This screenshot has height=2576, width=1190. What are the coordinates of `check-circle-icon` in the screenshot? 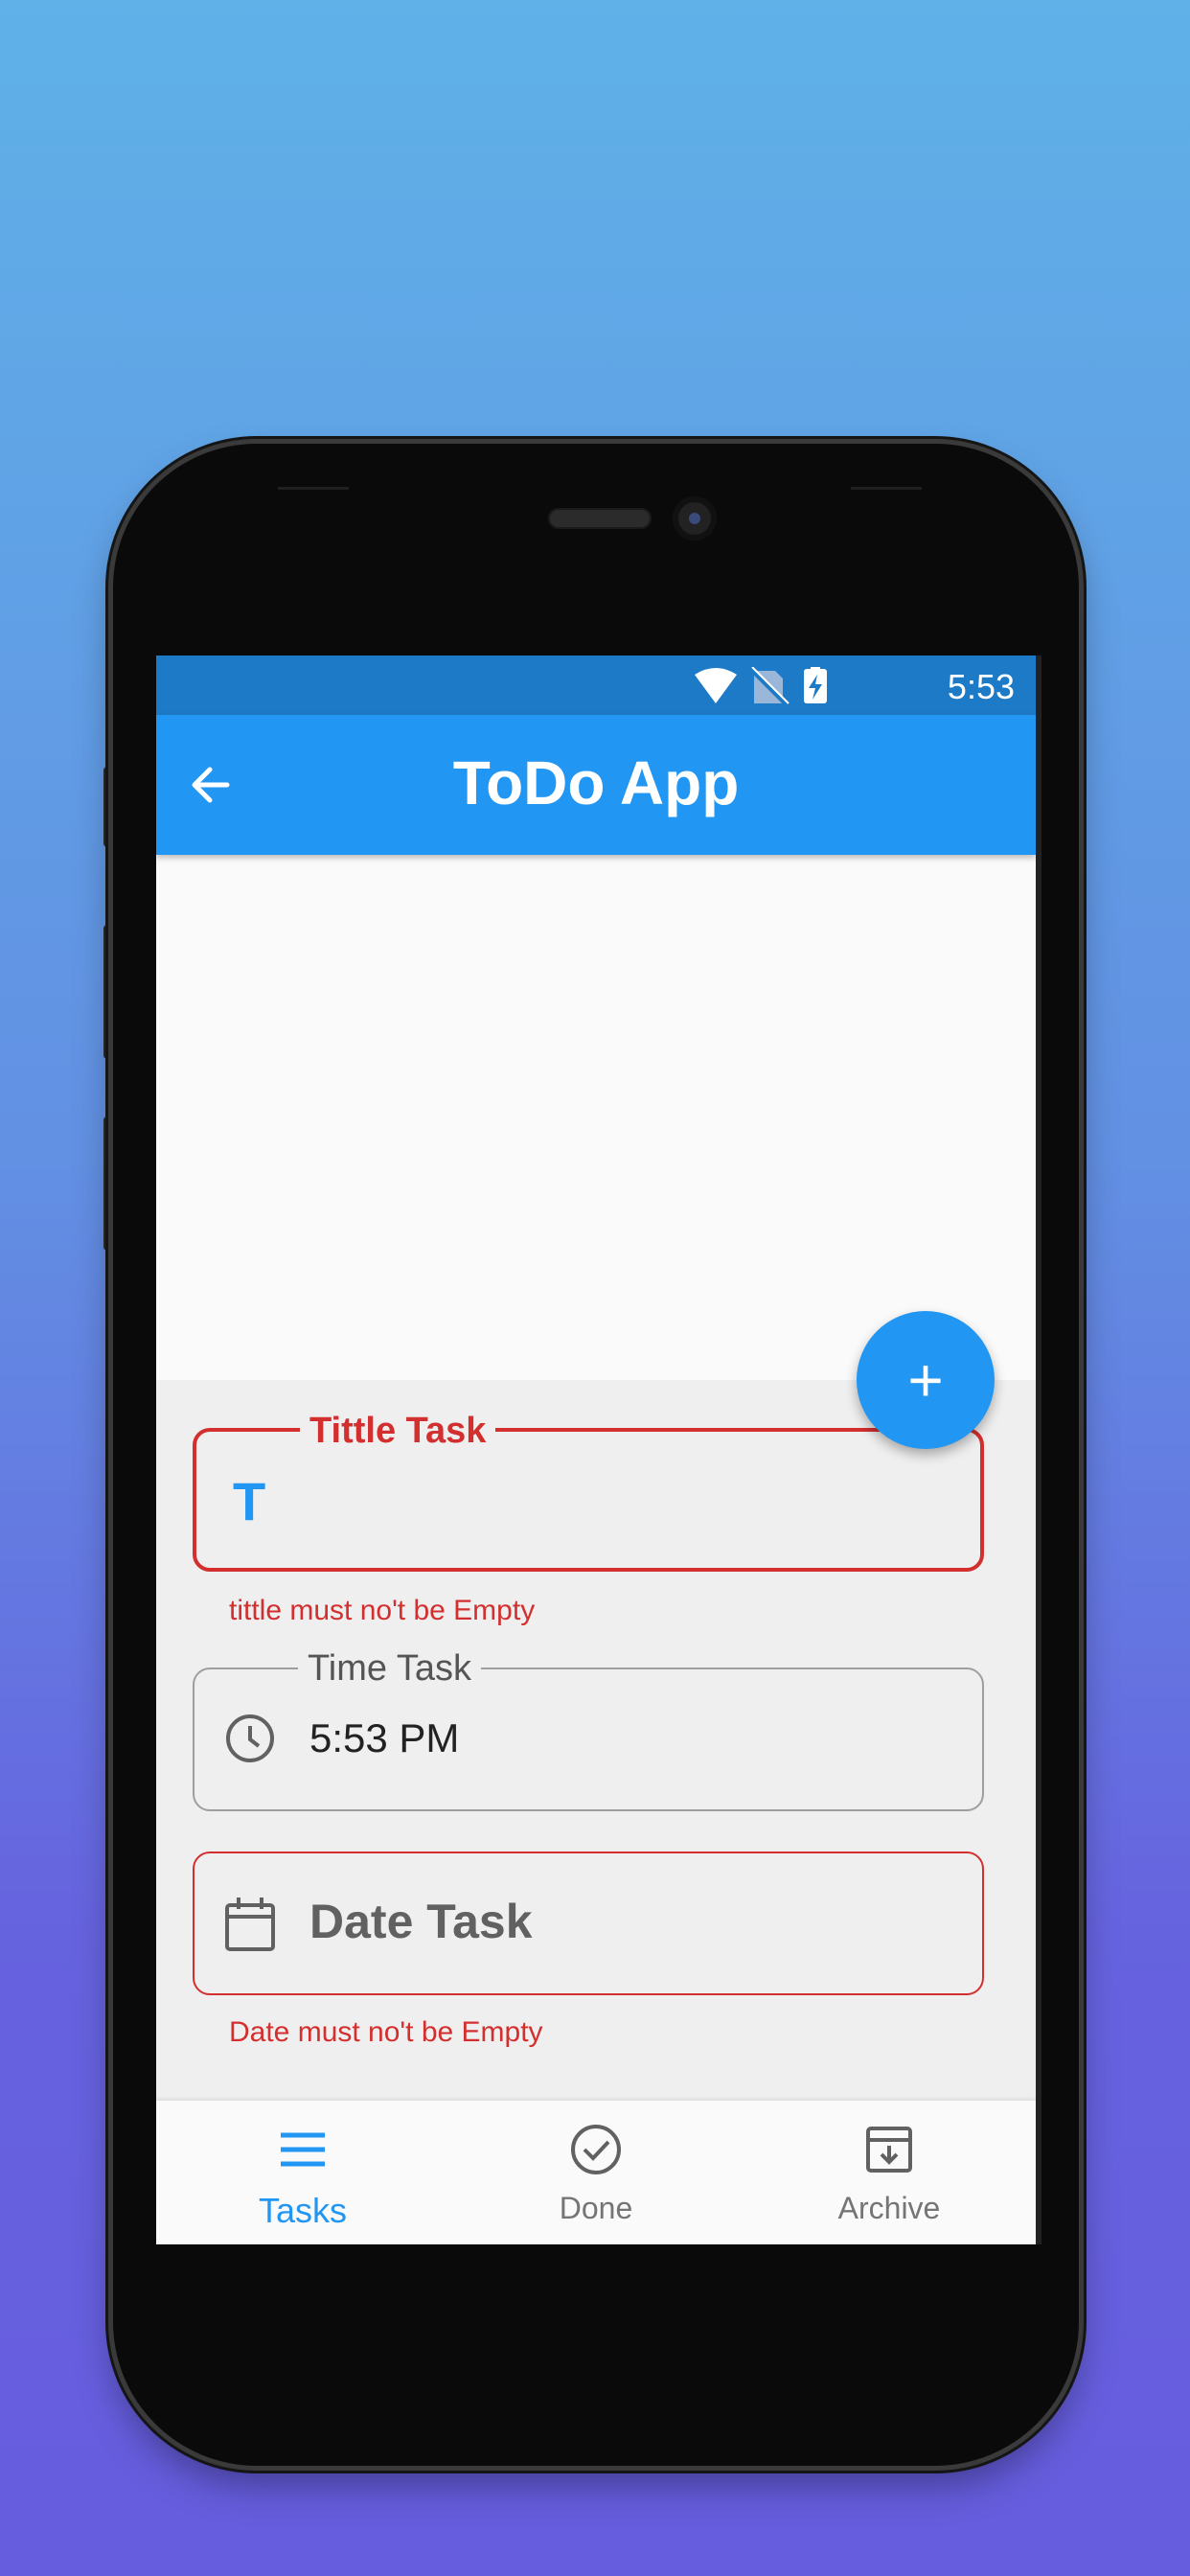 It's located at (596, 2149).